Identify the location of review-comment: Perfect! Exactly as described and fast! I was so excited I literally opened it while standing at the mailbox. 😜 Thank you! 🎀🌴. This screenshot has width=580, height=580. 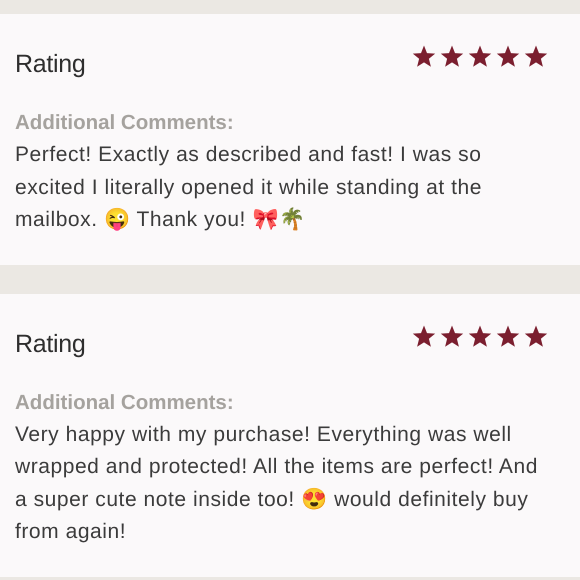
(249, 187).